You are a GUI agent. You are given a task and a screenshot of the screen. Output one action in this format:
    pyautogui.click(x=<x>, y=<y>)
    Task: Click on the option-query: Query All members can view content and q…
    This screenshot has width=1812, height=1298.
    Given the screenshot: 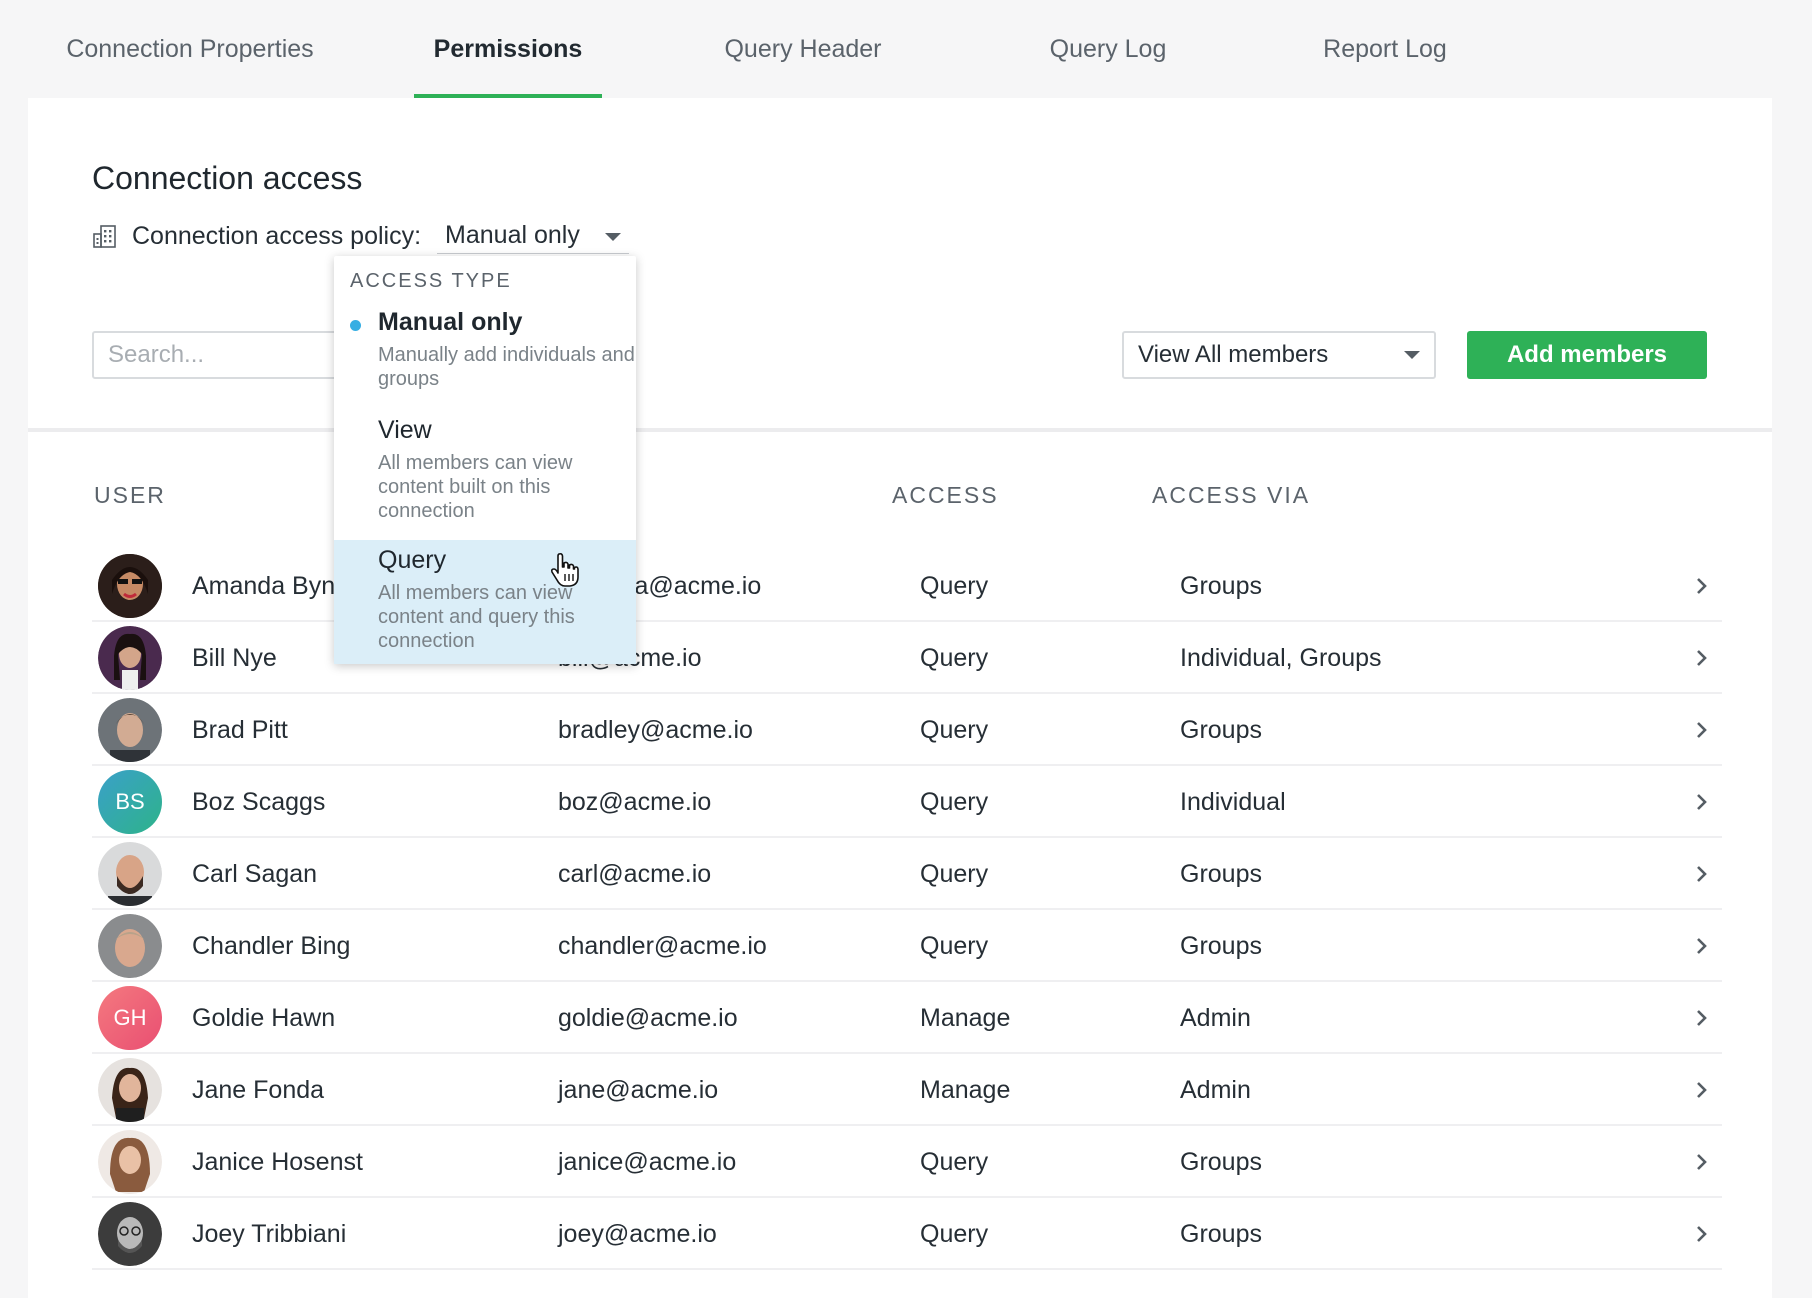 What is the action you would take?
    pyautogui.click(x=485, y=602)
    